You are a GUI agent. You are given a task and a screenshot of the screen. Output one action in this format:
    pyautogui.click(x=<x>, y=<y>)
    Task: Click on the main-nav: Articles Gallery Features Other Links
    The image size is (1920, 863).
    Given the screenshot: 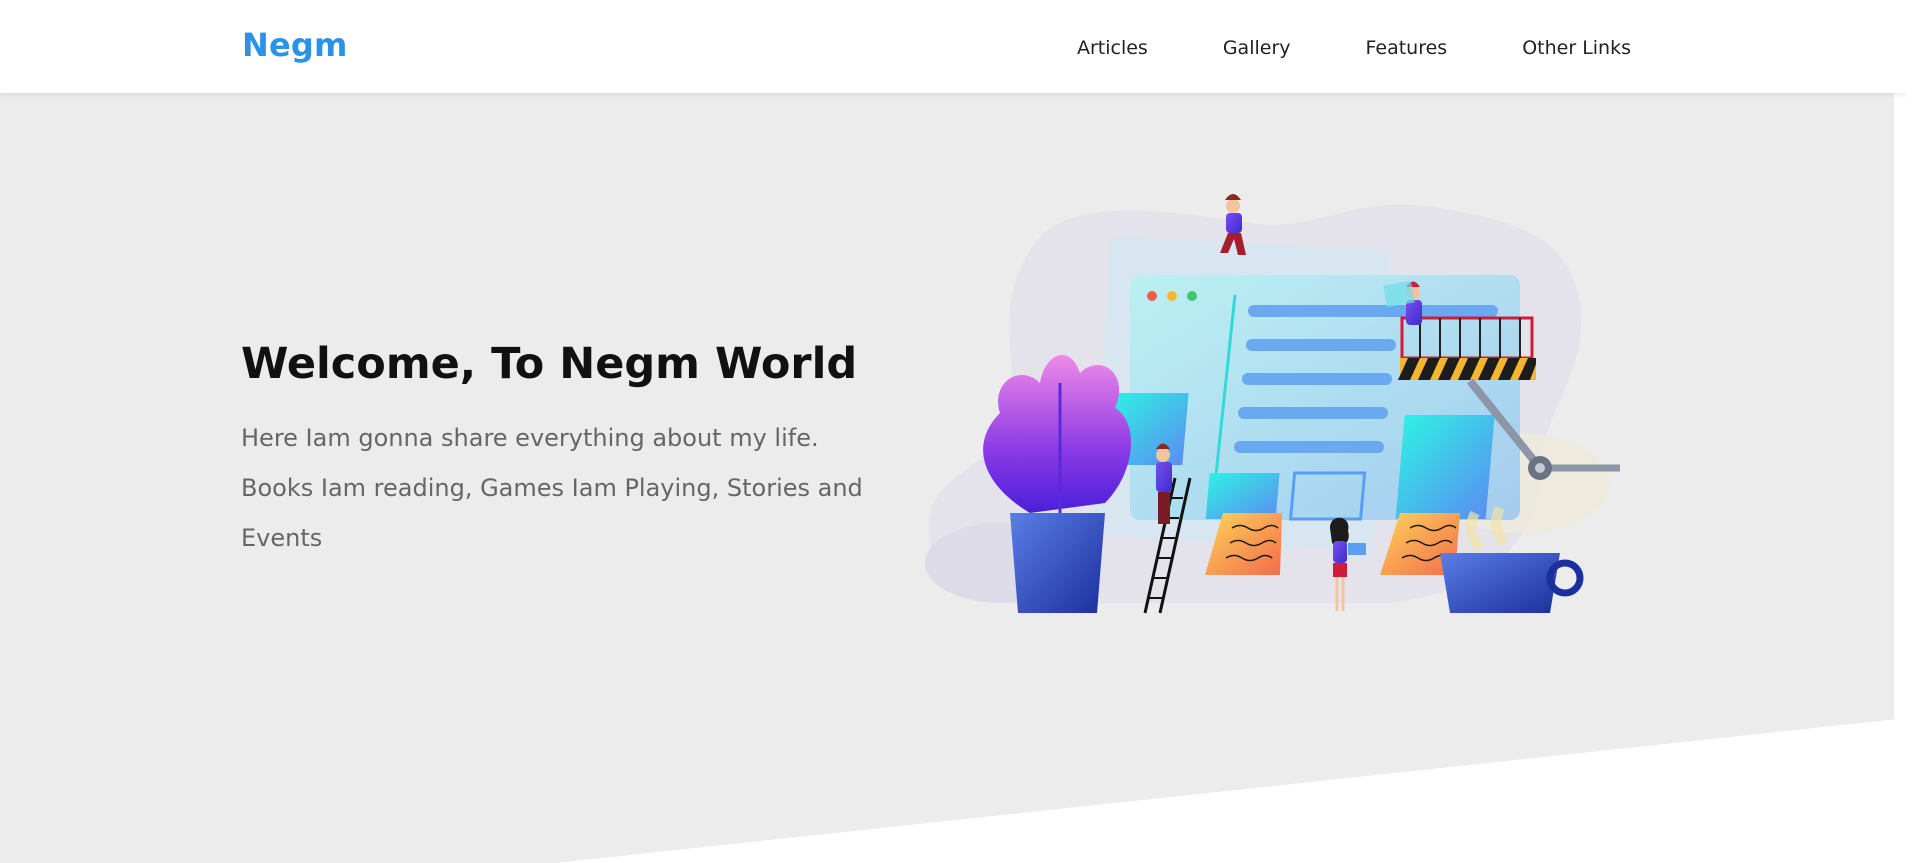 What is the action you would take?
    pyautogui.click(x=1354, y=48)
    